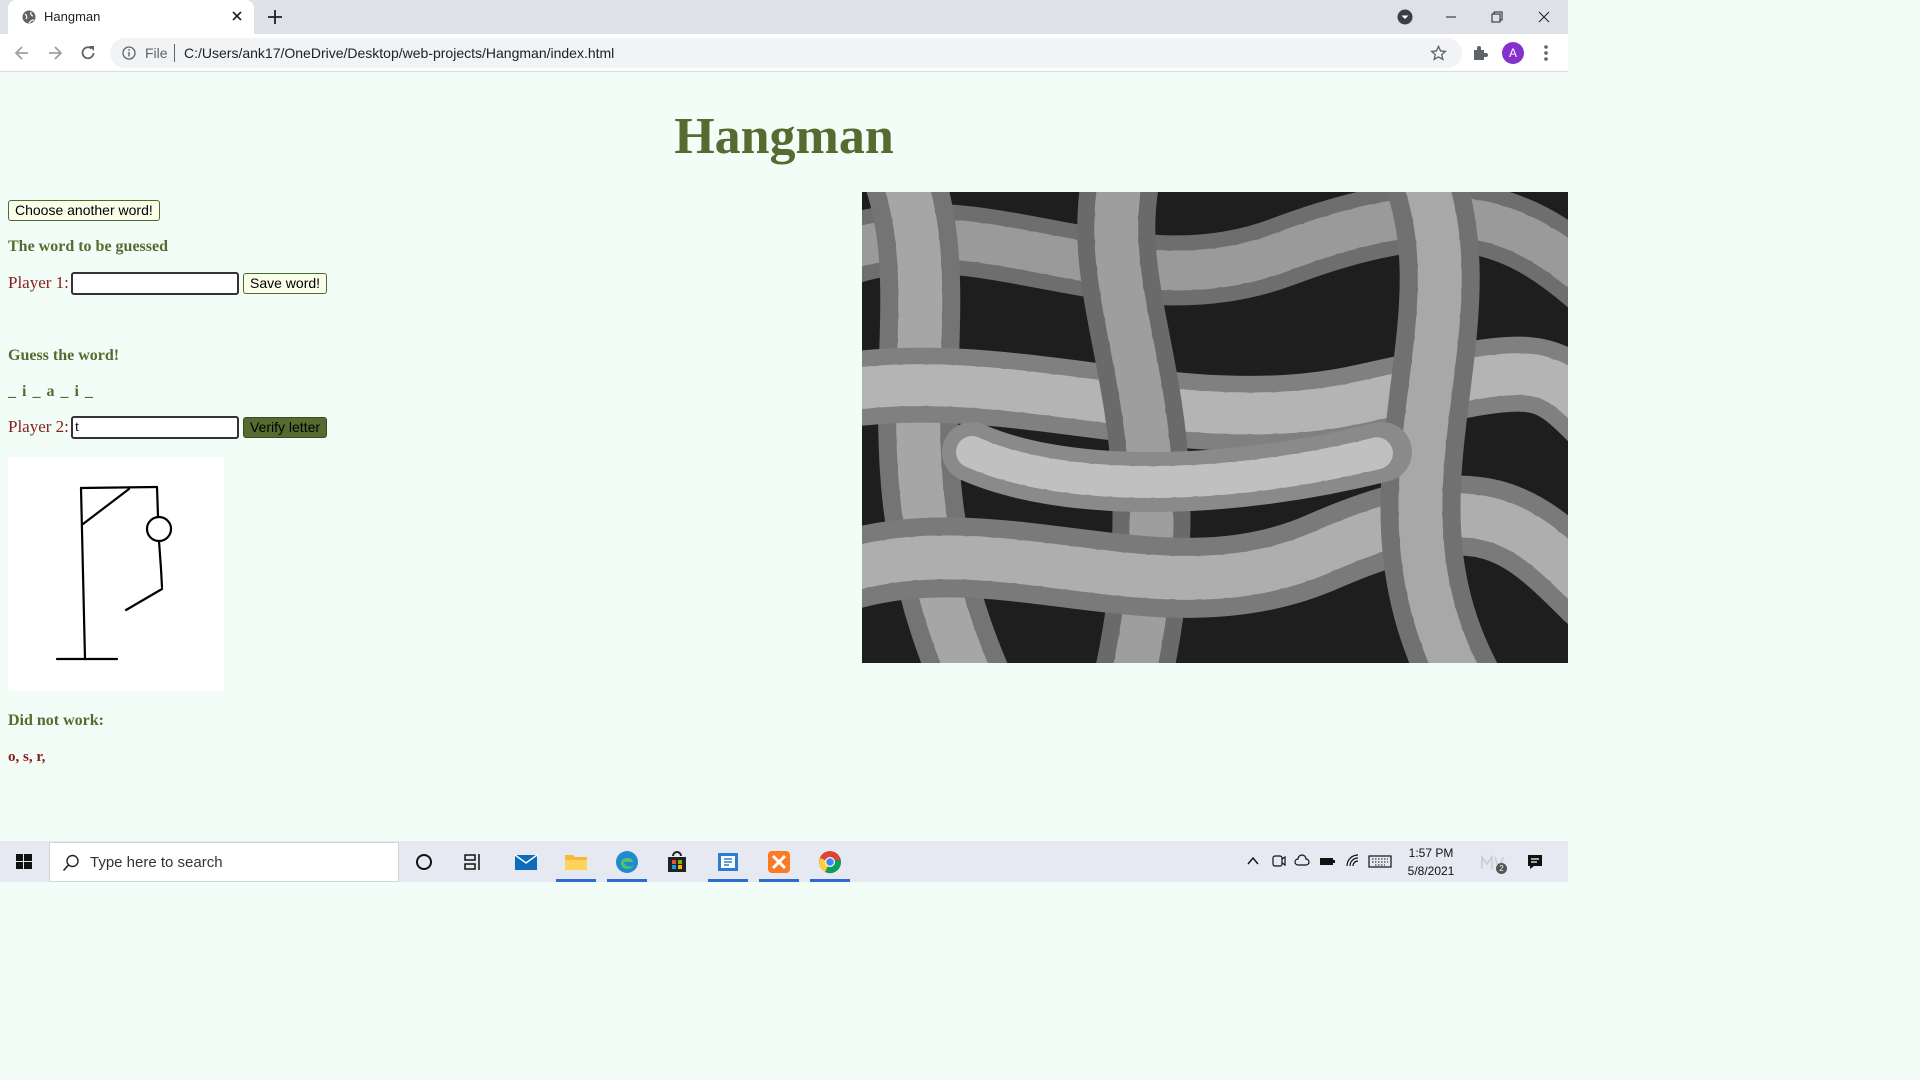  I want to click on tab-strip: Hangman, so click(784, 17).